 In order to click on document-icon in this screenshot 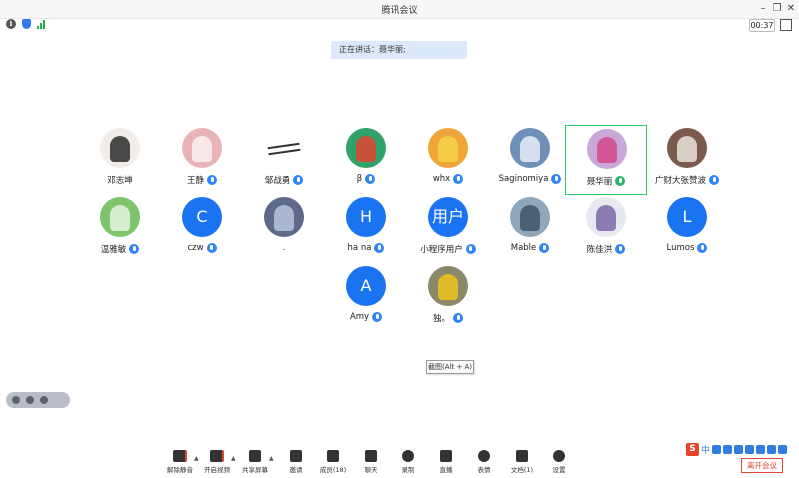, I will do `click(522, 456)`.